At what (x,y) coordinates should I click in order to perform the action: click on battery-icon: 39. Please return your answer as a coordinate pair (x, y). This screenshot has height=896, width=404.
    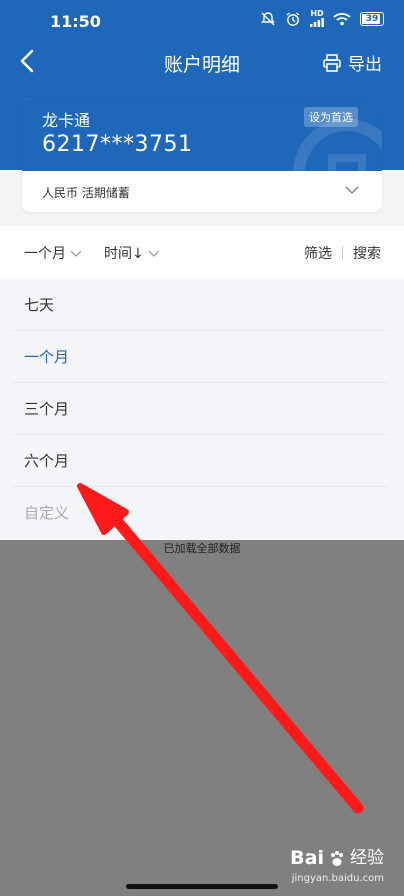
    Looking at the image, I should click on (372, 18).